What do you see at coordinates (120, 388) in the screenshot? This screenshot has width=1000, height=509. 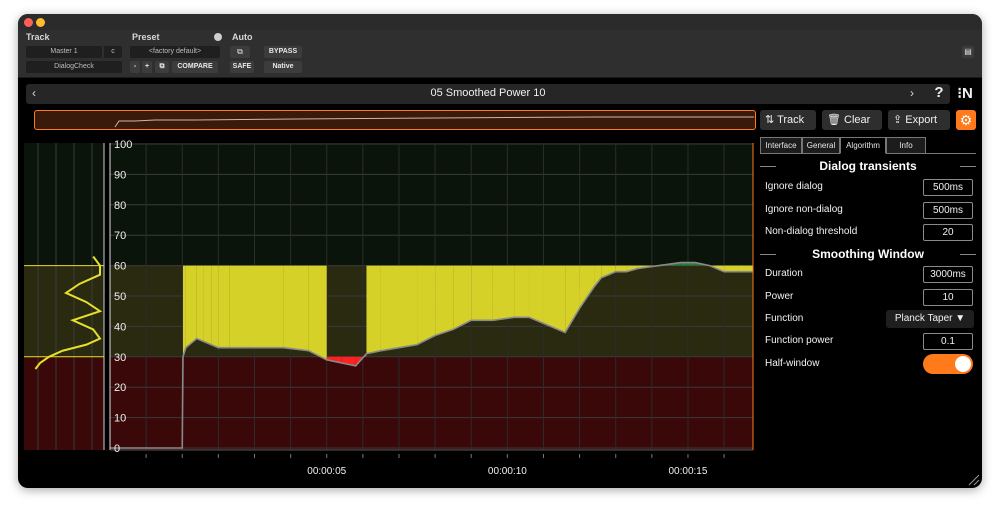 I see `y-tick-label: 20` at bounding box center [120, 388].